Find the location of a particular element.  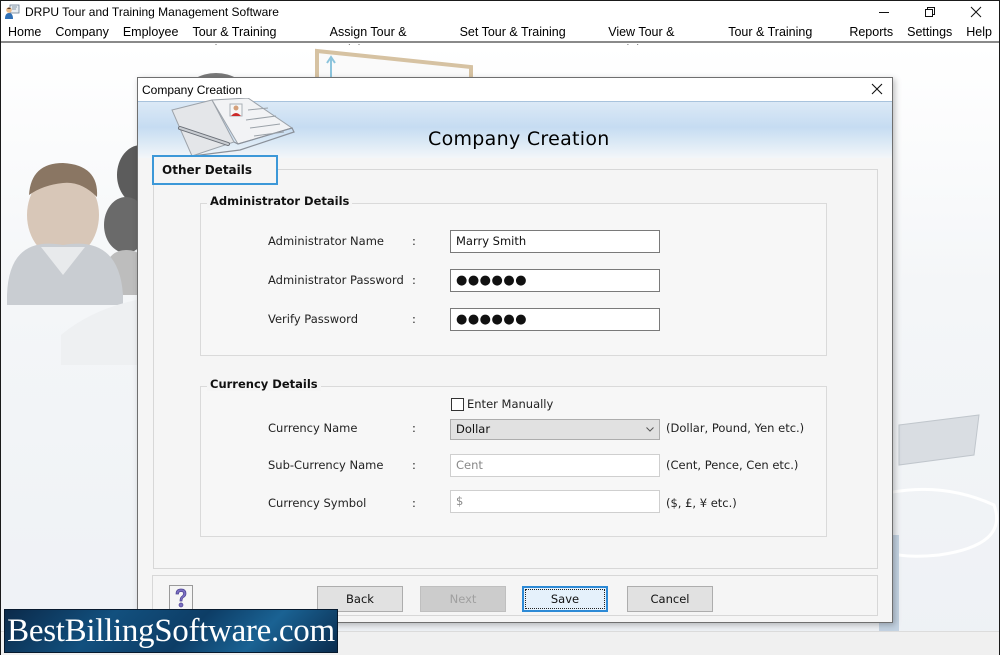

help-button is located at coordinates (181, 598).